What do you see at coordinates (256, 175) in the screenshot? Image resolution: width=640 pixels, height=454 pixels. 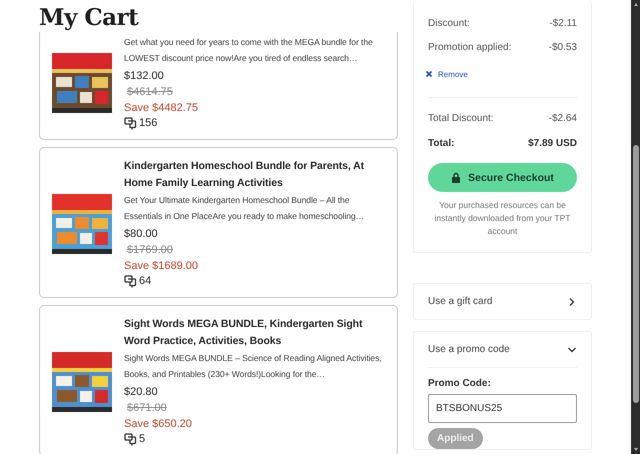 I see `product-title: Kindergarten Homeschool Bundle for Parents, At Home Family Learning Activities` at bounding box center [256, 175].